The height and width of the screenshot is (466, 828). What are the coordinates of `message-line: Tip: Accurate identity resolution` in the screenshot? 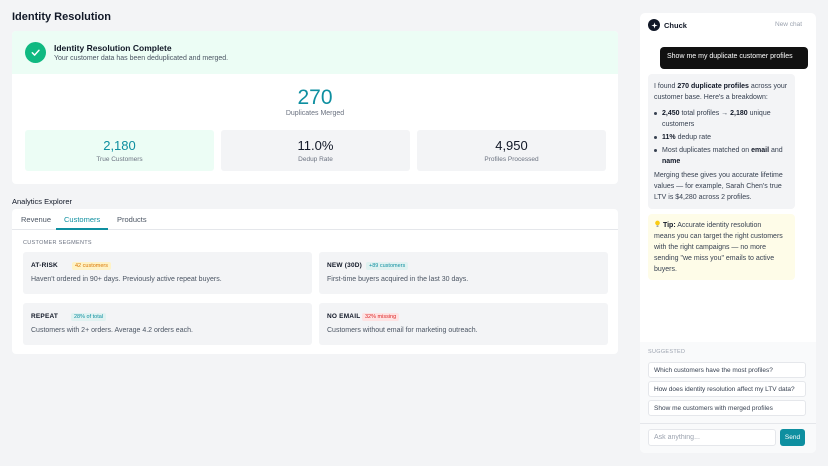 It's located at (723, 225).